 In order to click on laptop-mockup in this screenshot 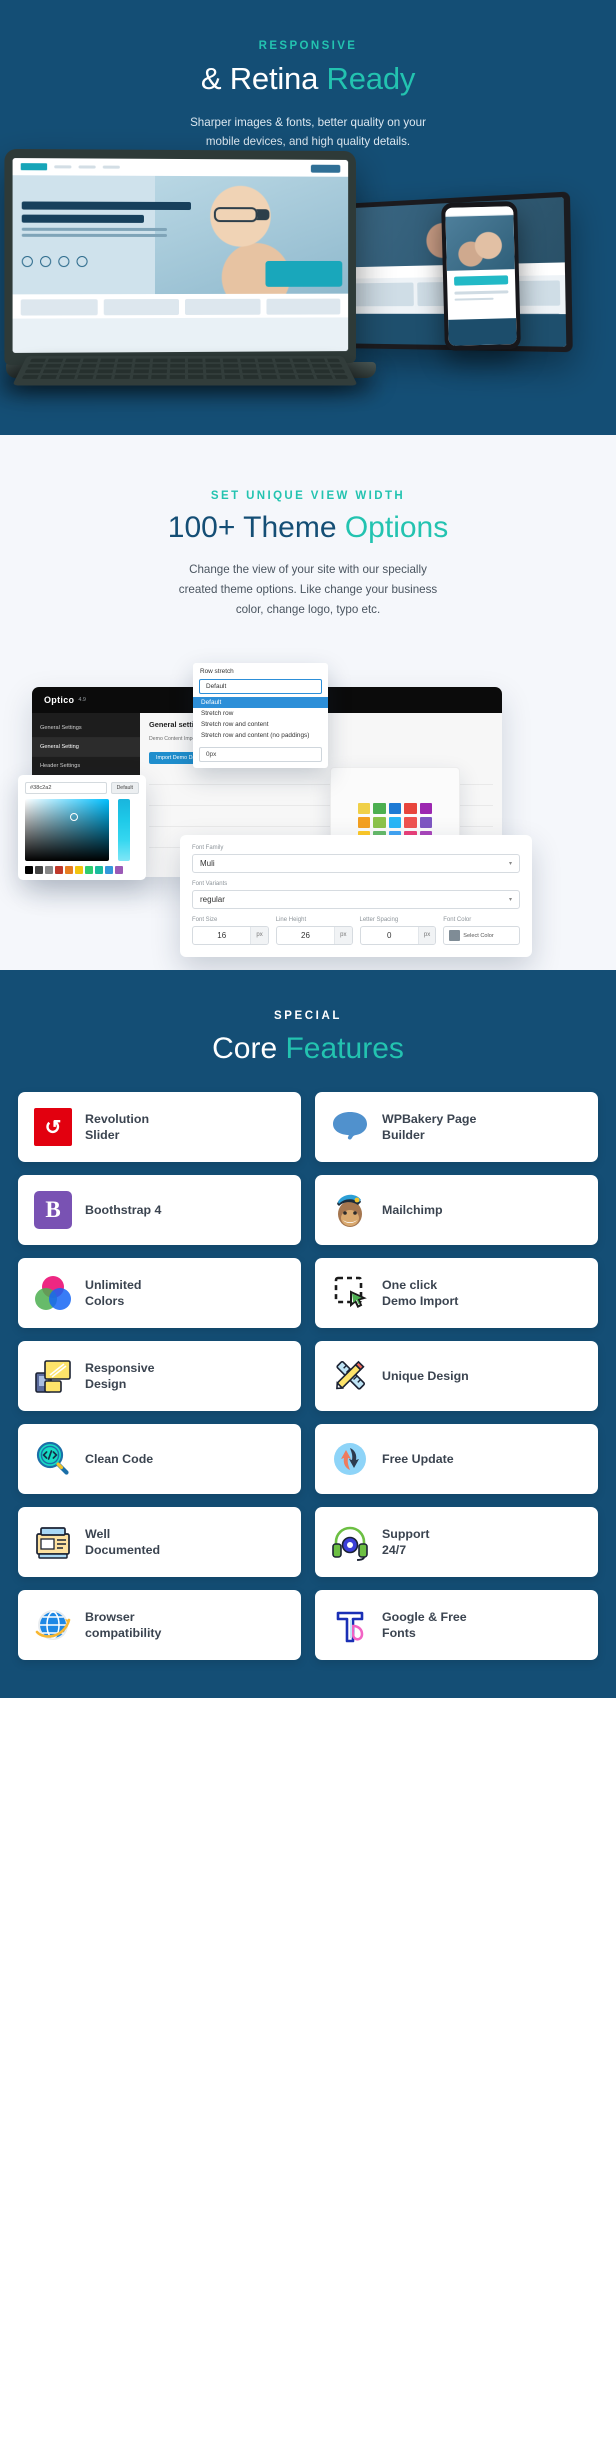, I will do `click(190, 267)`.